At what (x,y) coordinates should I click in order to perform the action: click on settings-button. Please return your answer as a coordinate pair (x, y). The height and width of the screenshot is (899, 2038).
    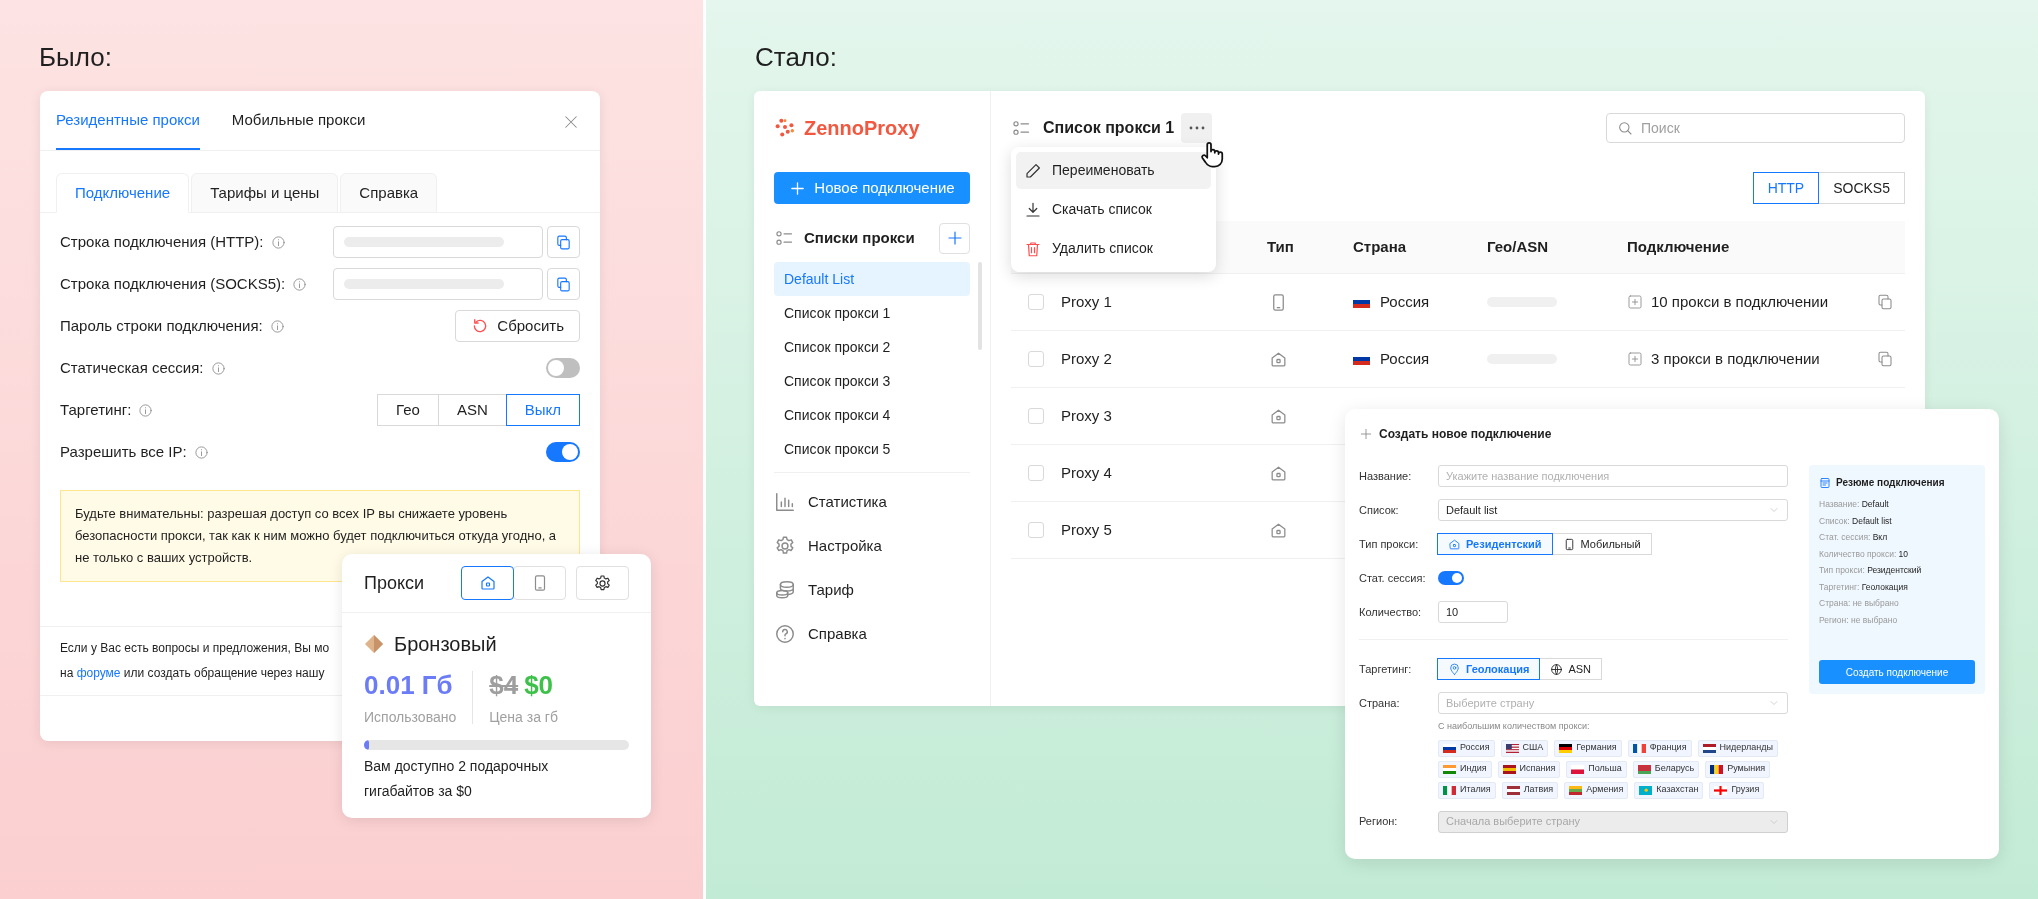
    Looking at the image, I should click on (602, 583).